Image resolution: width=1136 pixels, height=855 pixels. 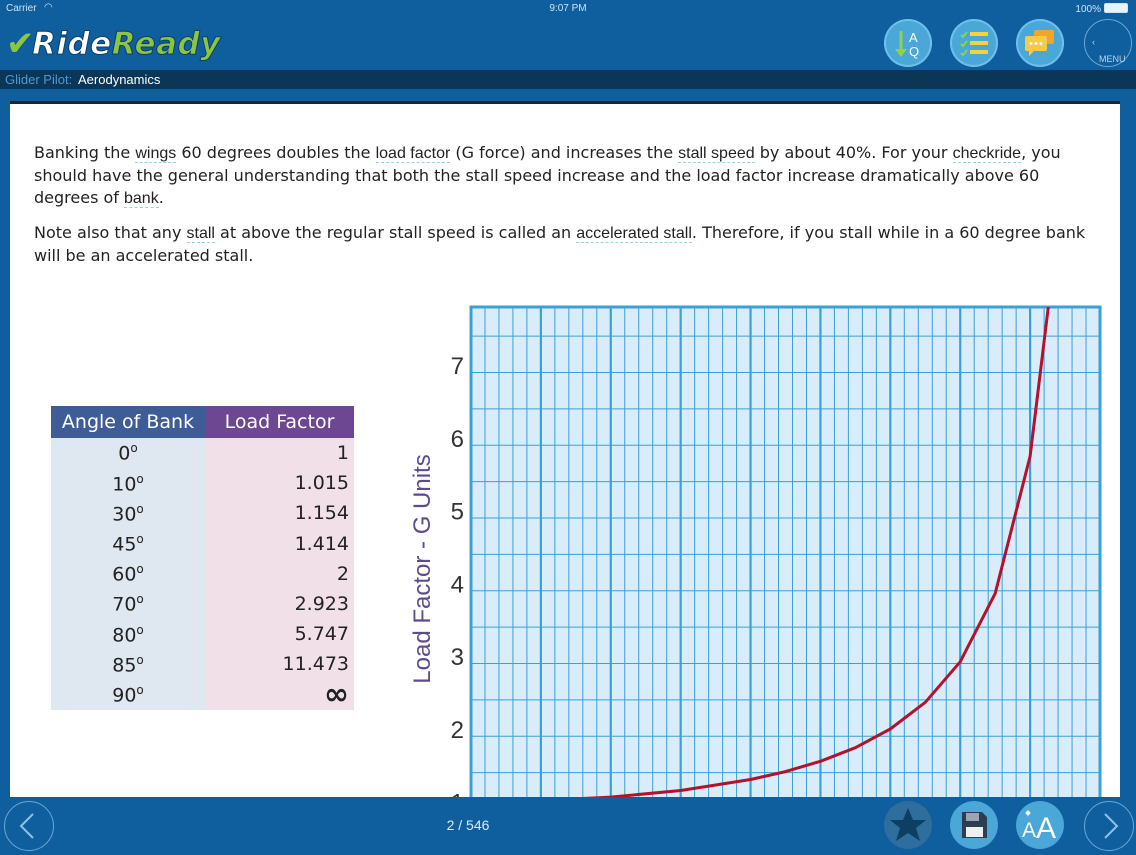 What do you see at coordinates (119, 79) in the screenshot?
I see `breadcrumb-topic: Aerodynamics` at bounding box center [119, 79].